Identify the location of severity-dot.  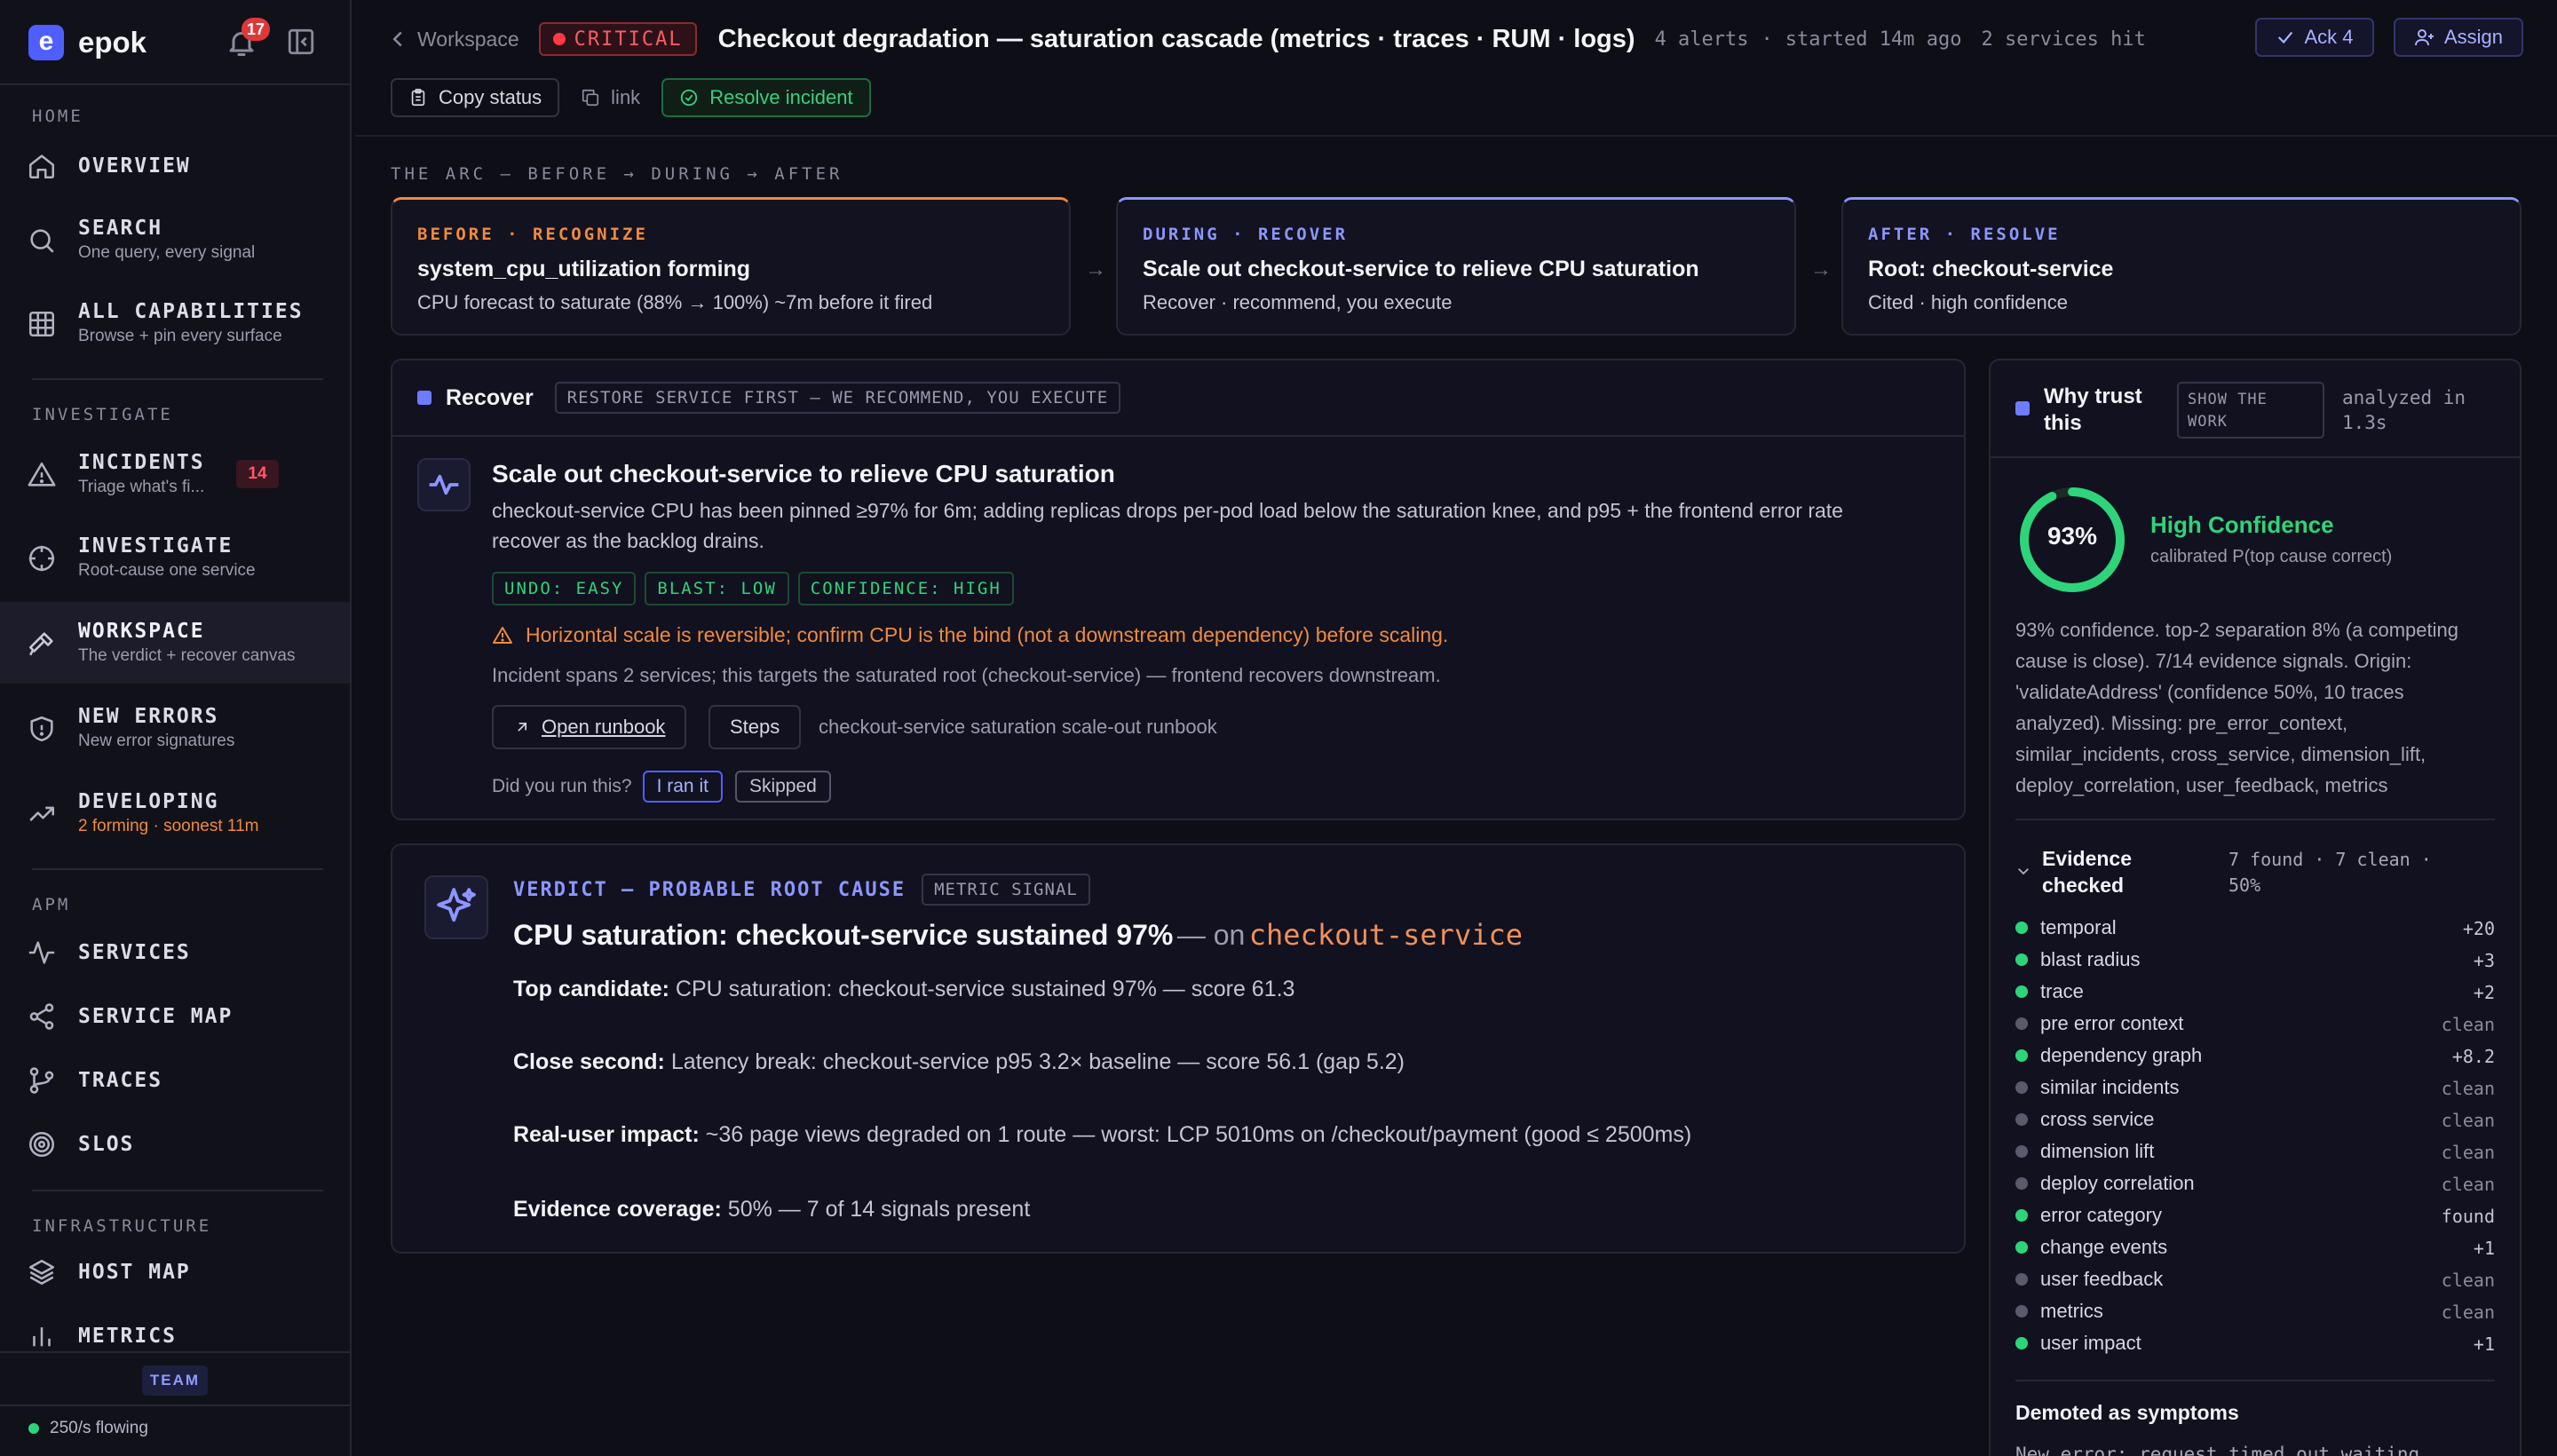
(559, 39).